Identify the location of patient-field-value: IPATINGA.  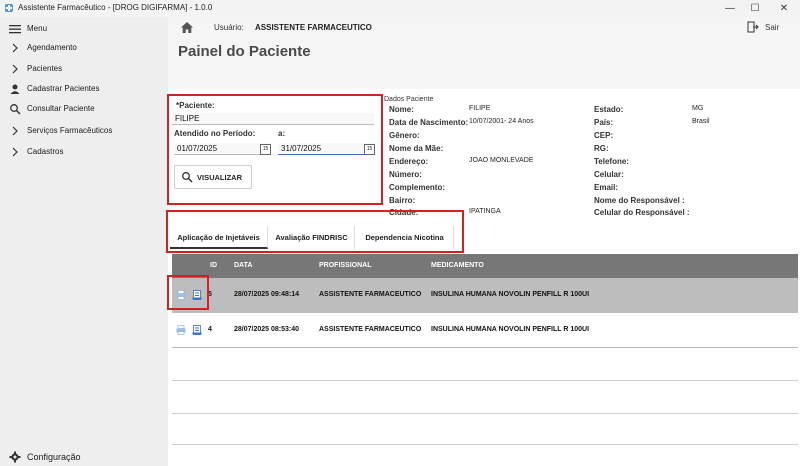
(485, 211).